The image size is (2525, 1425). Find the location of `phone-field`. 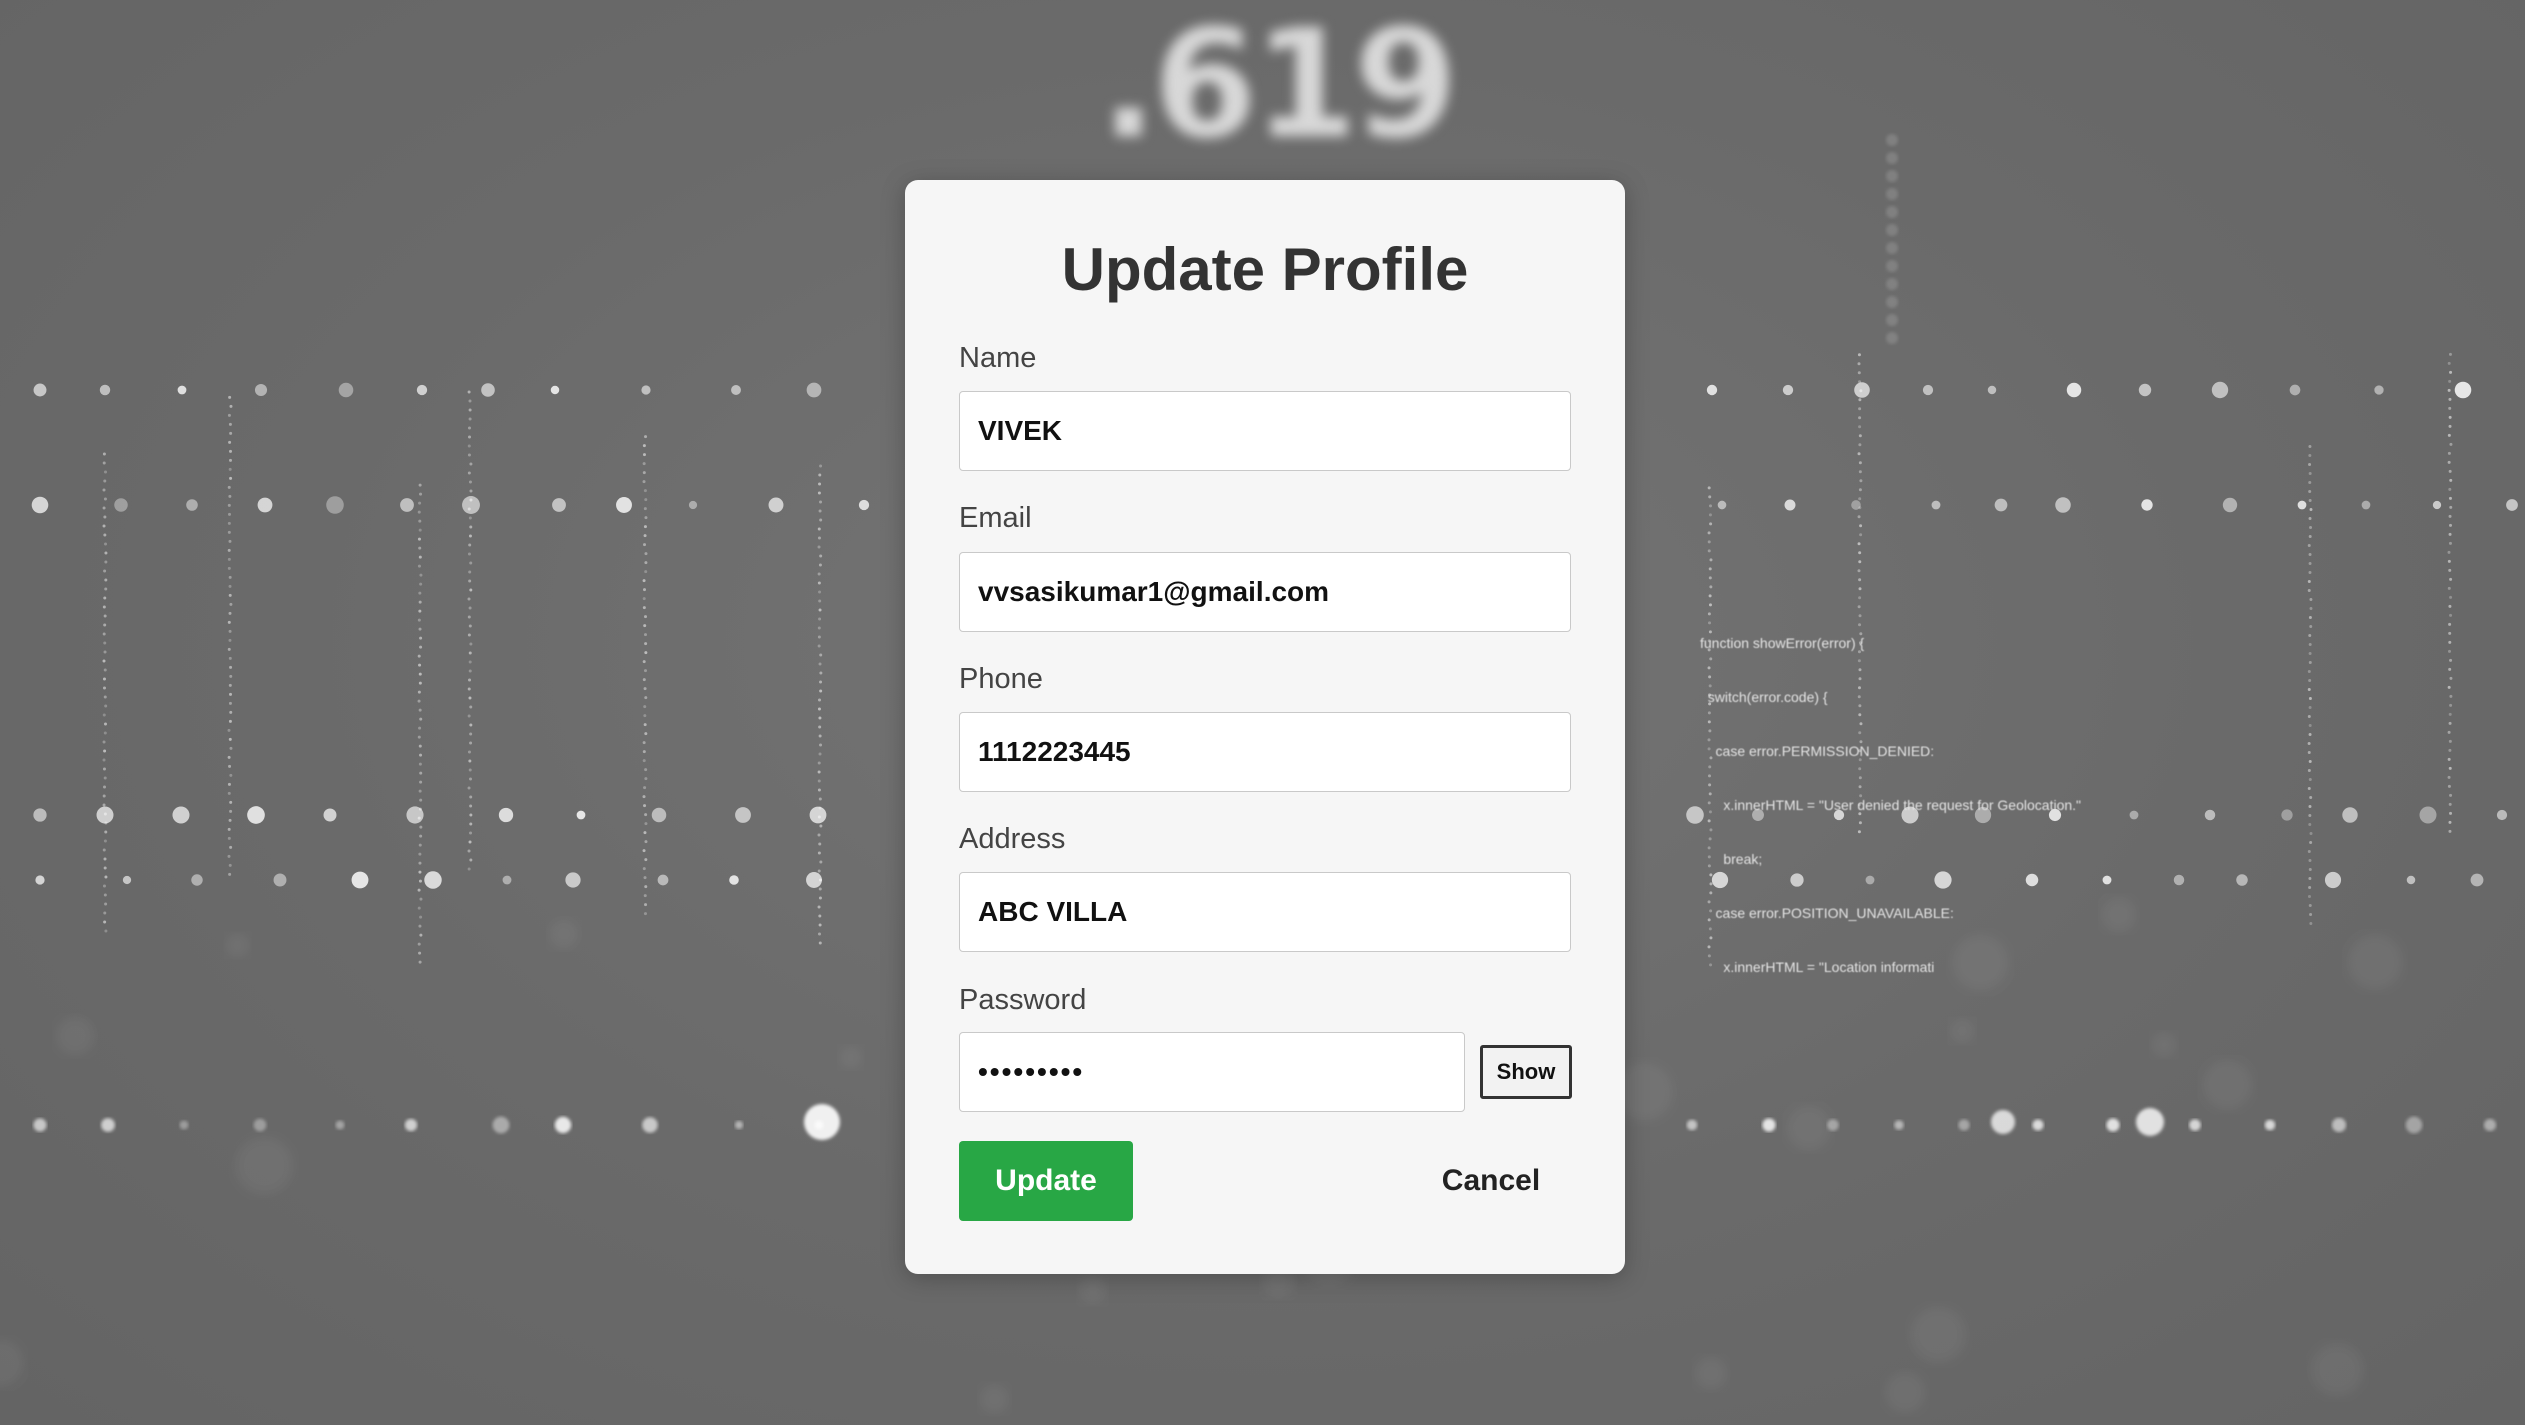

phone-field is located at coordinates (1265, 752).